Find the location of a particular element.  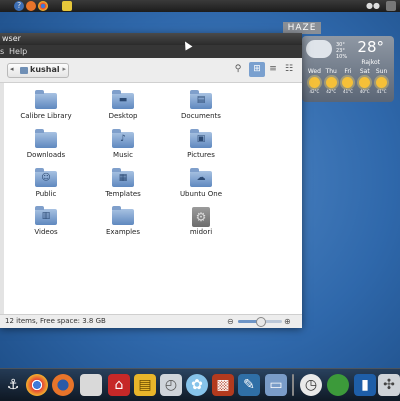

zoom-in-icon: ⊕ is located at coordinates (287, 321).